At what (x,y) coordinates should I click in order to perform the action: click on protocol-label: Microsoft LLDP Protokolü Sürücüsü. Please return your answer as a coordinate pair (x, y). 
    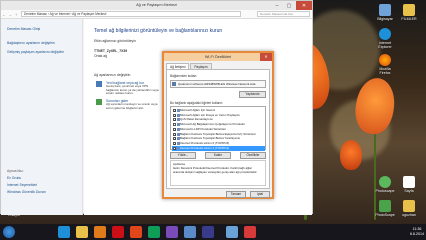
    Looking at the image, I should click on (203, 128).